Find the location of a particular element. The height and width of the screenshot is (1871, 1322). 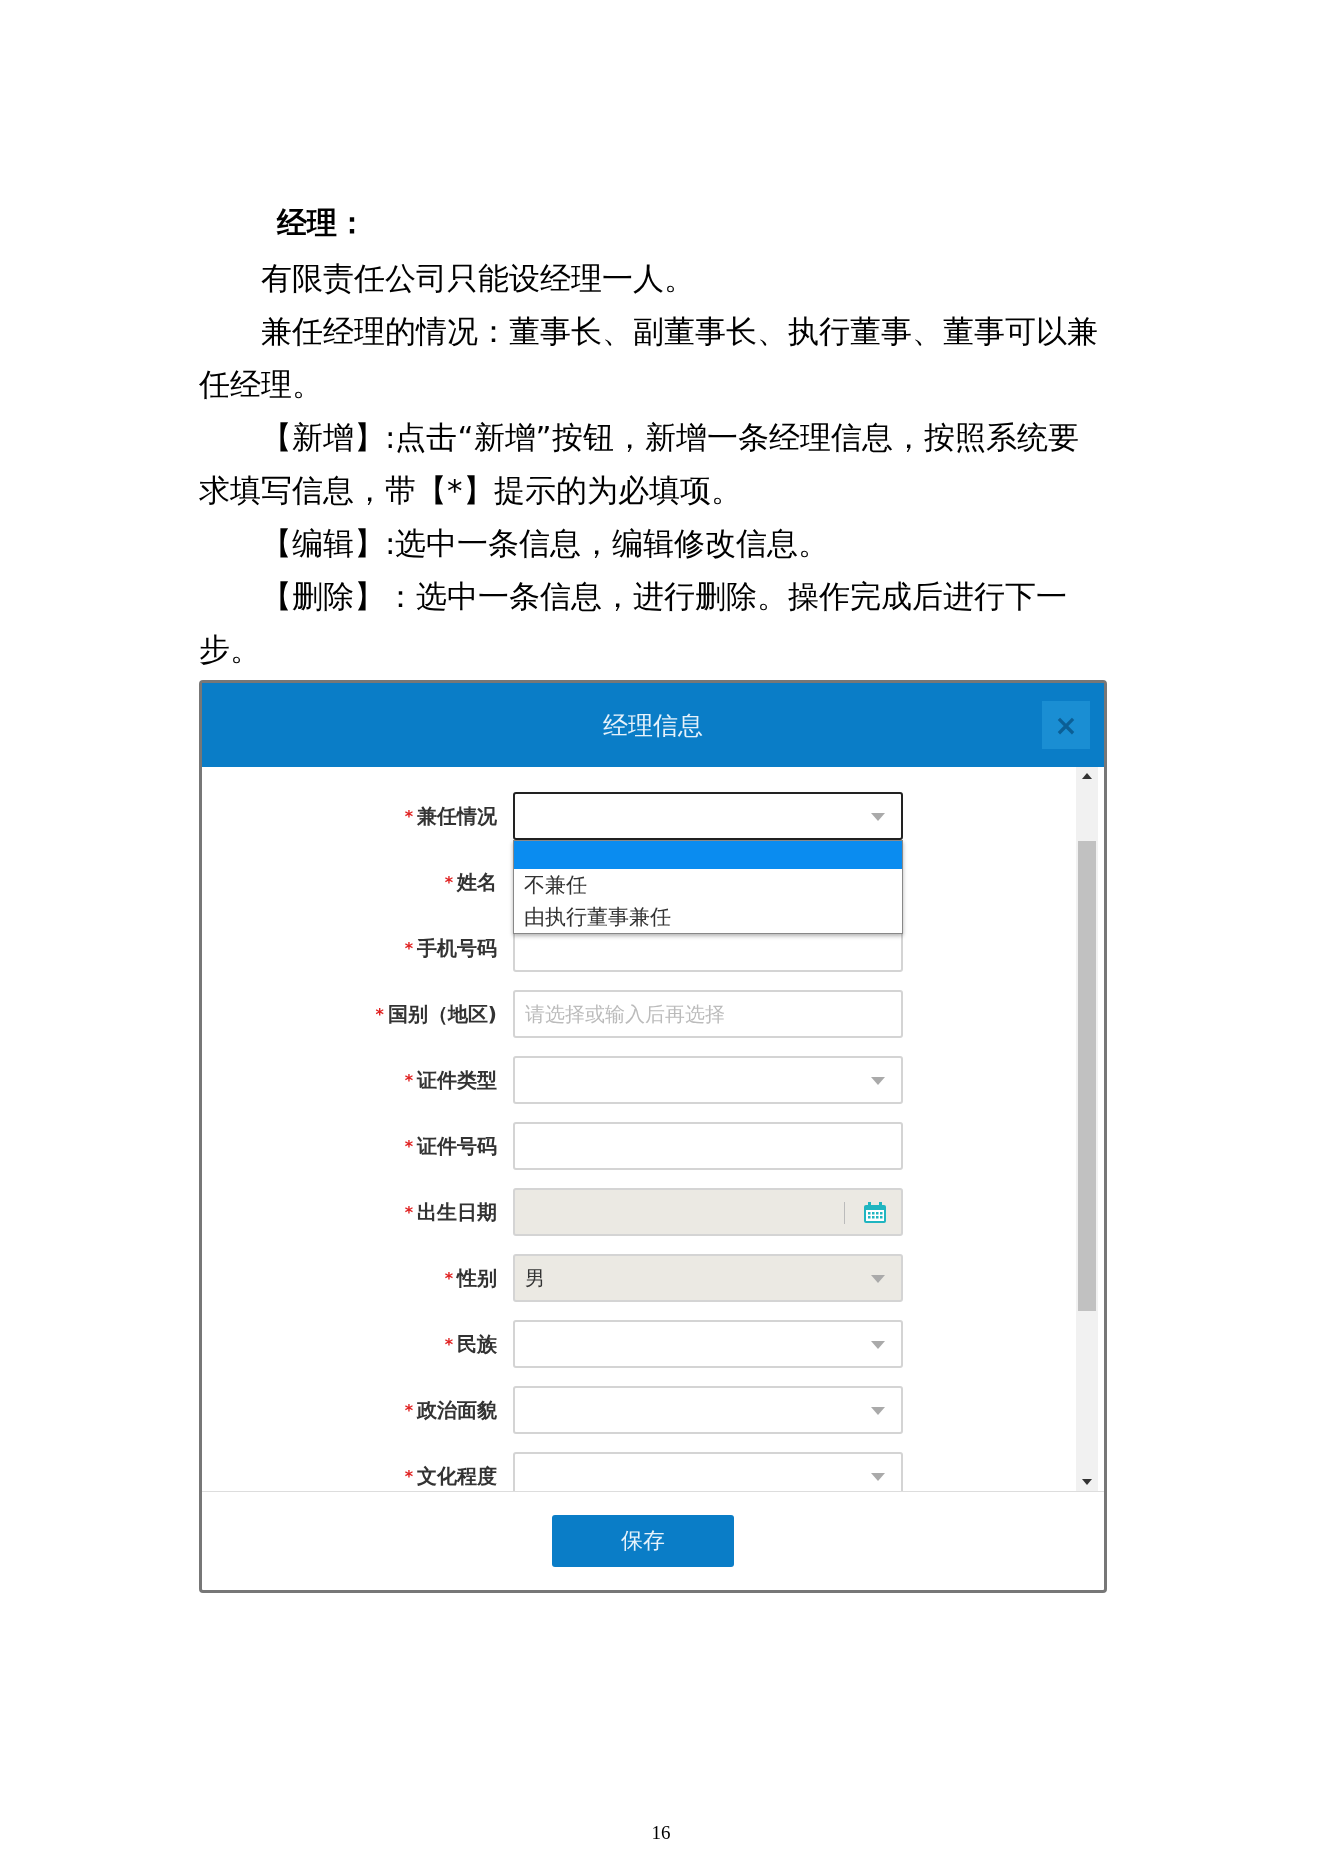

field-label: 证件类型 is located at coordinates (457, 1080).